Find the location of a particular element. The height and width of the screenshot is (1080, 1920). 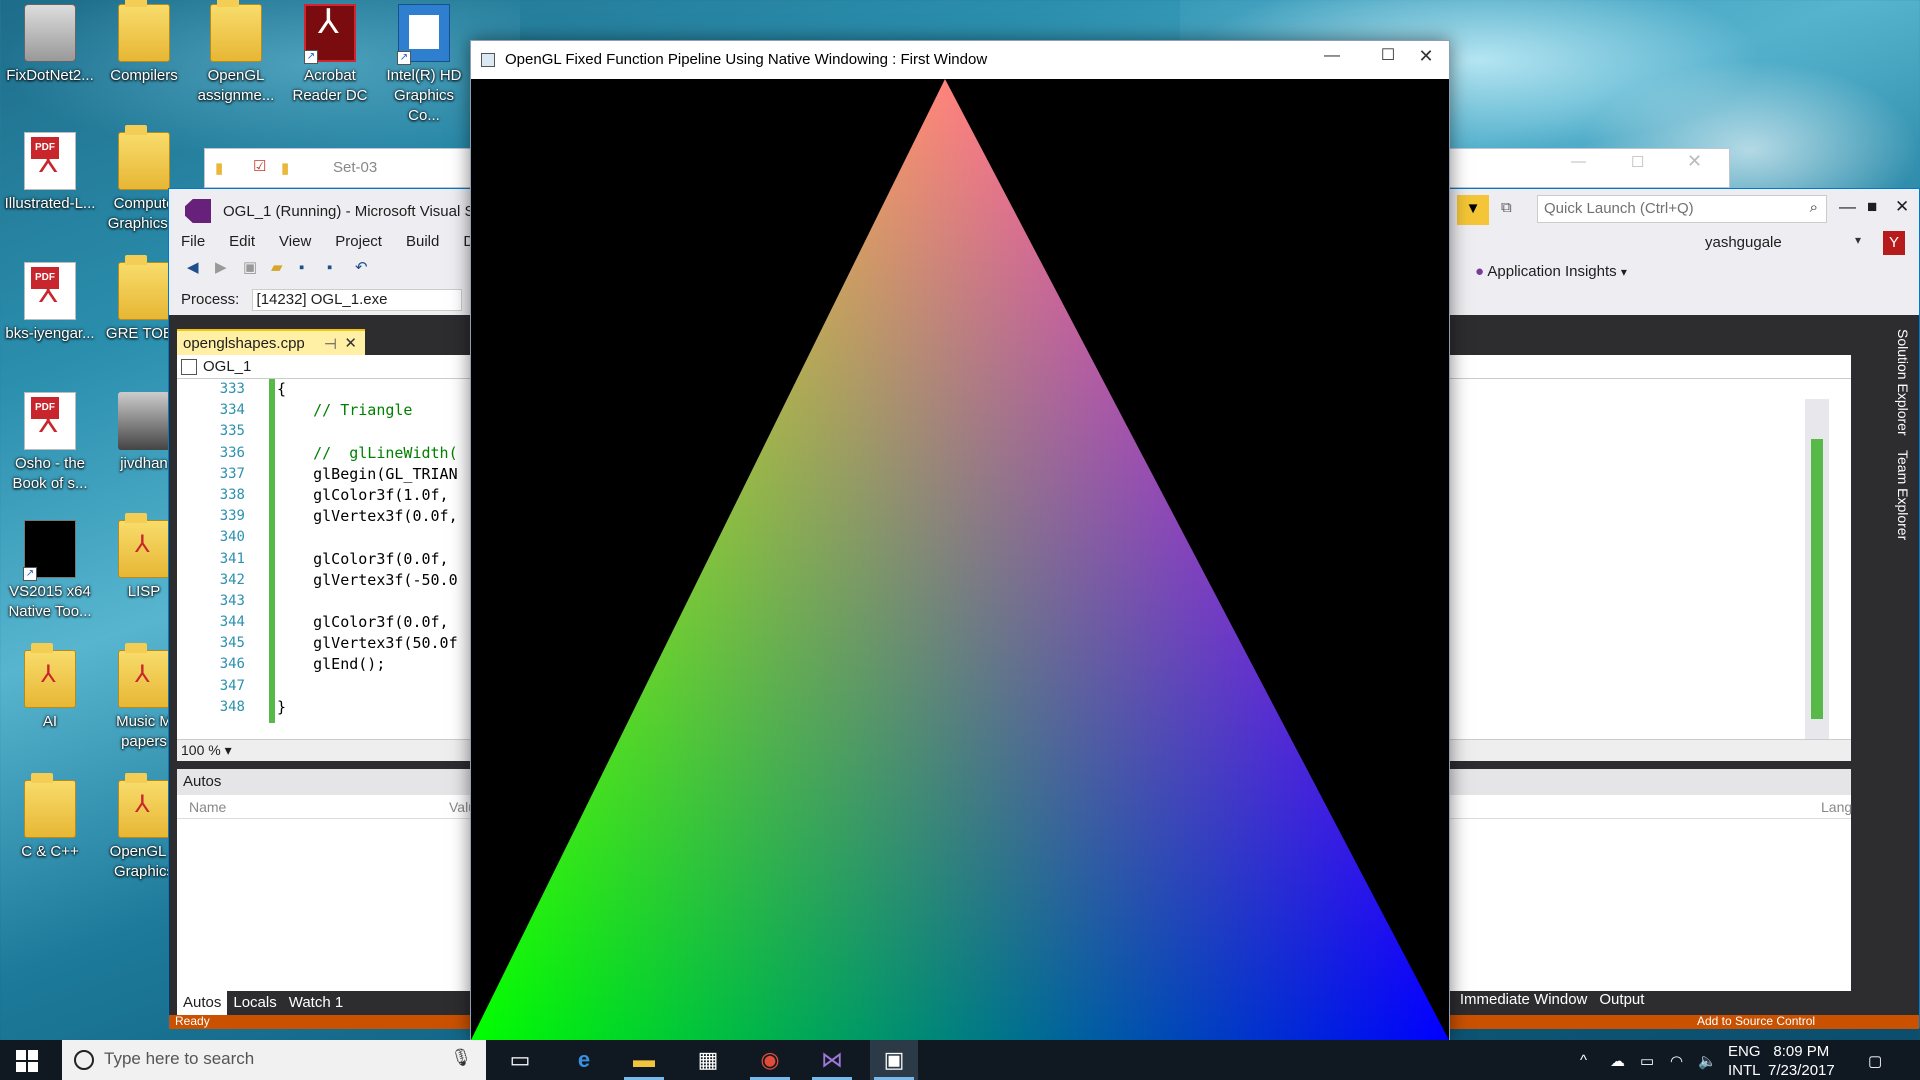

store-icon: ▦ is located at coordinates (708, 1060).